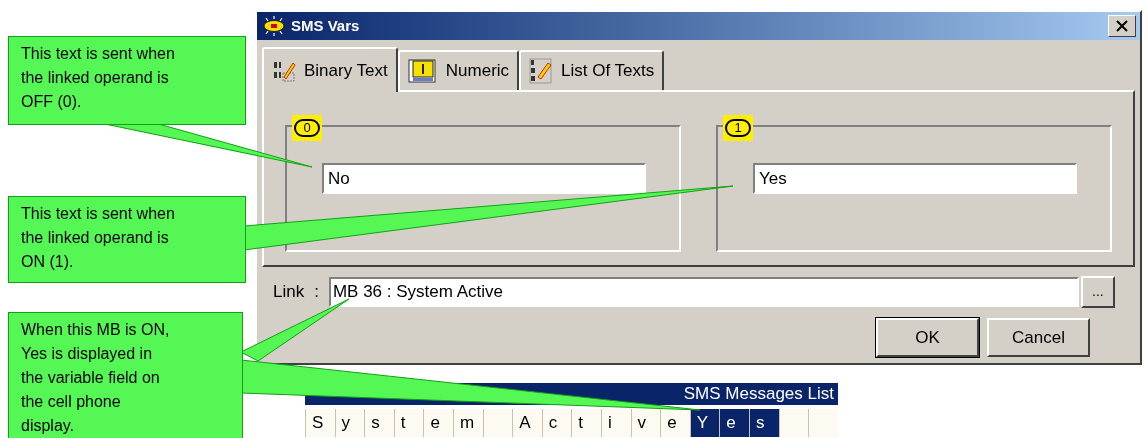 The height and width of the screenshot is (438, 1148). I want to click on dialog-button: OK, so click(927, 337).